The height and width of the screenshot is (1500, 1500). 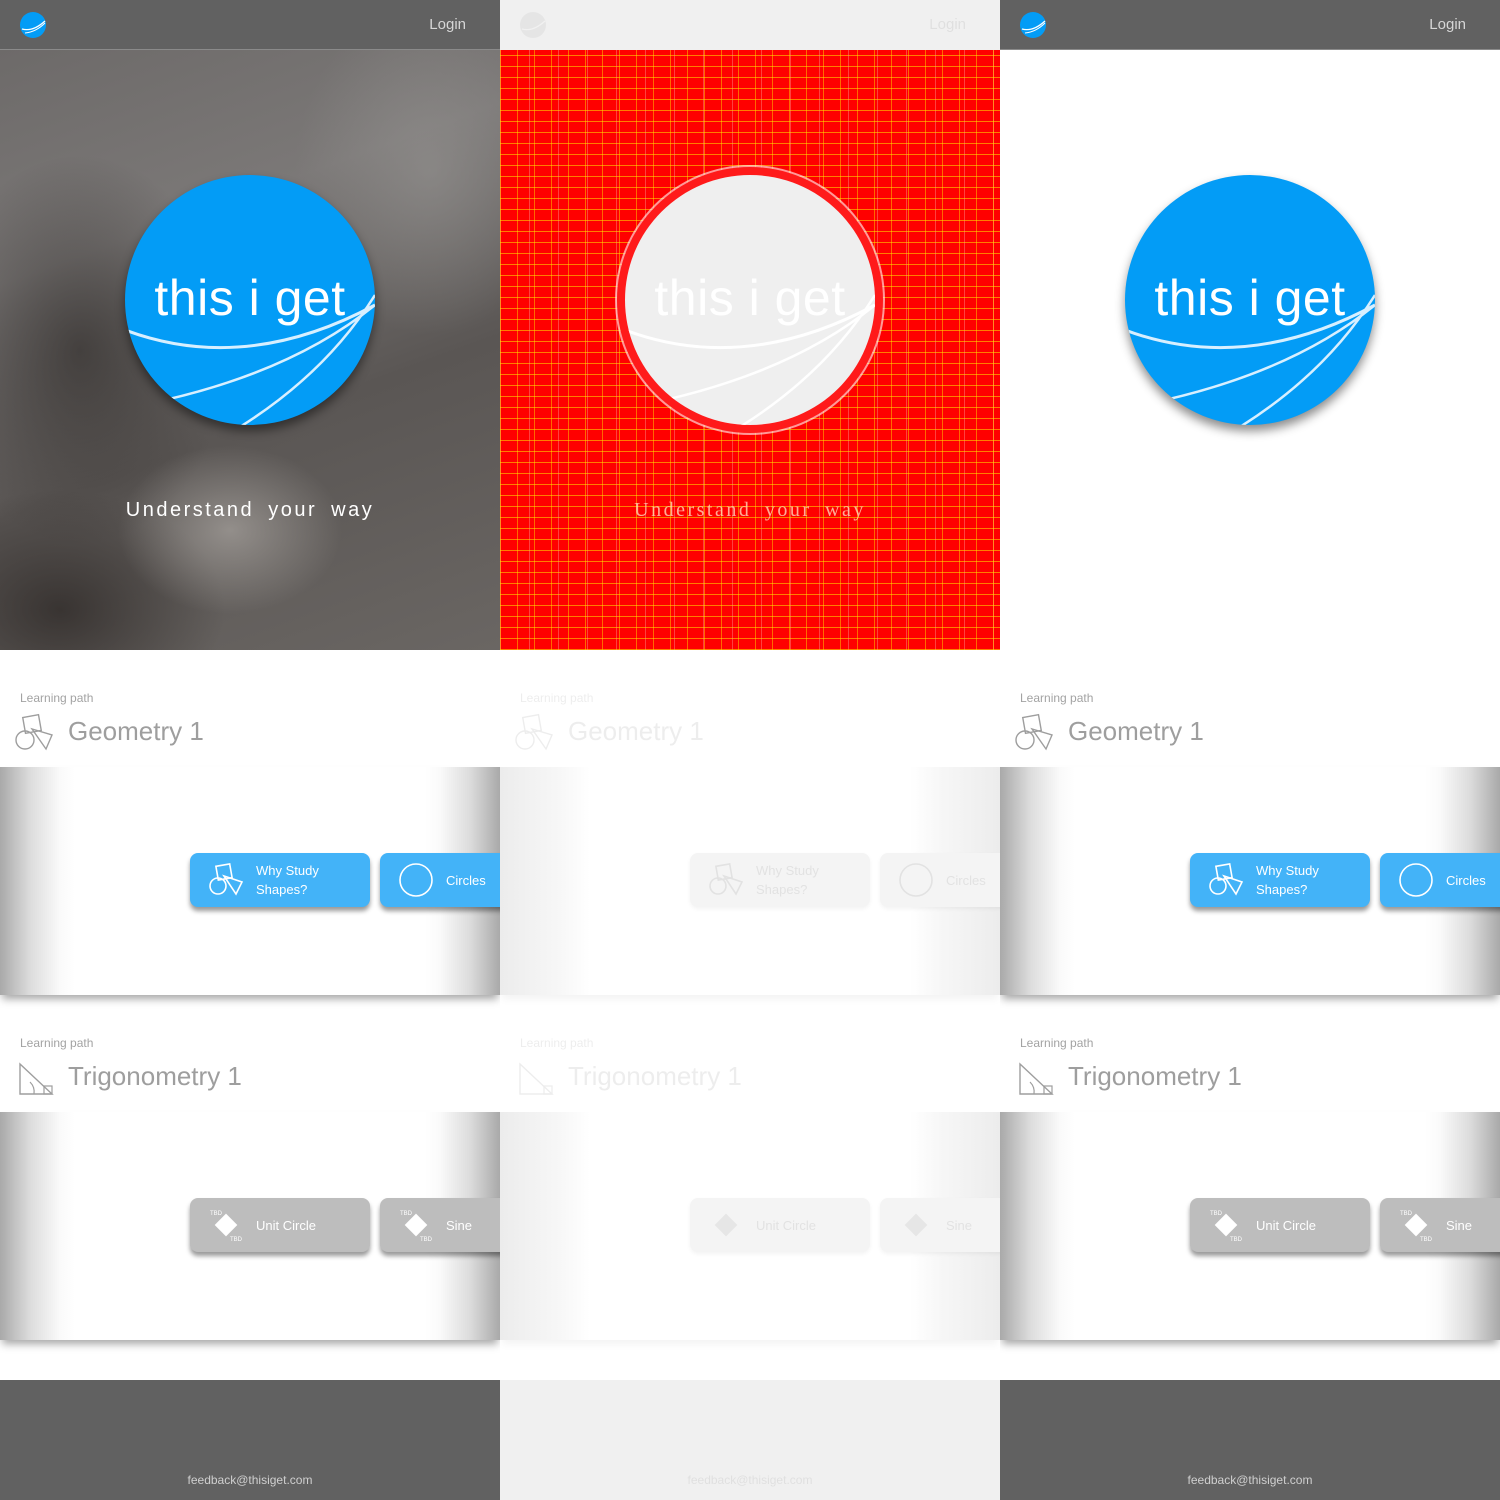 I want to click on hero: this i get, so click(x=1250, y=350).